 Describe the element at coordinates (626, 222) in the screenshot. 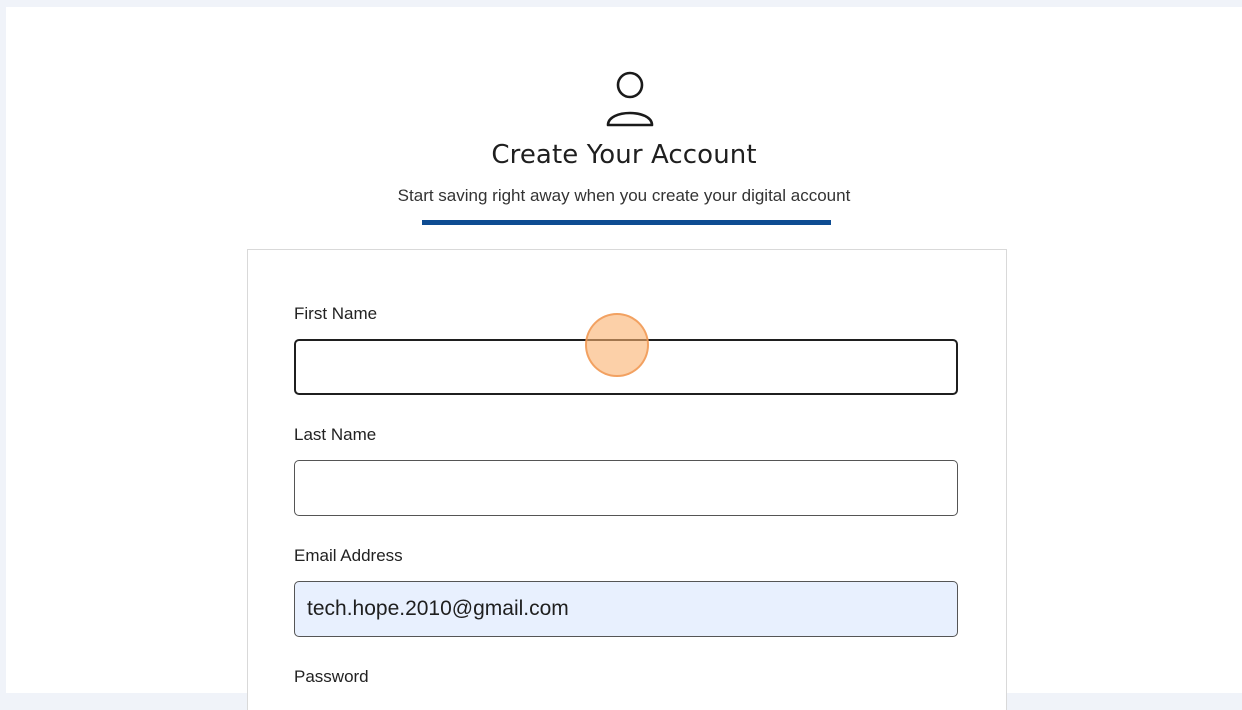

I see `title-underline` at that location.